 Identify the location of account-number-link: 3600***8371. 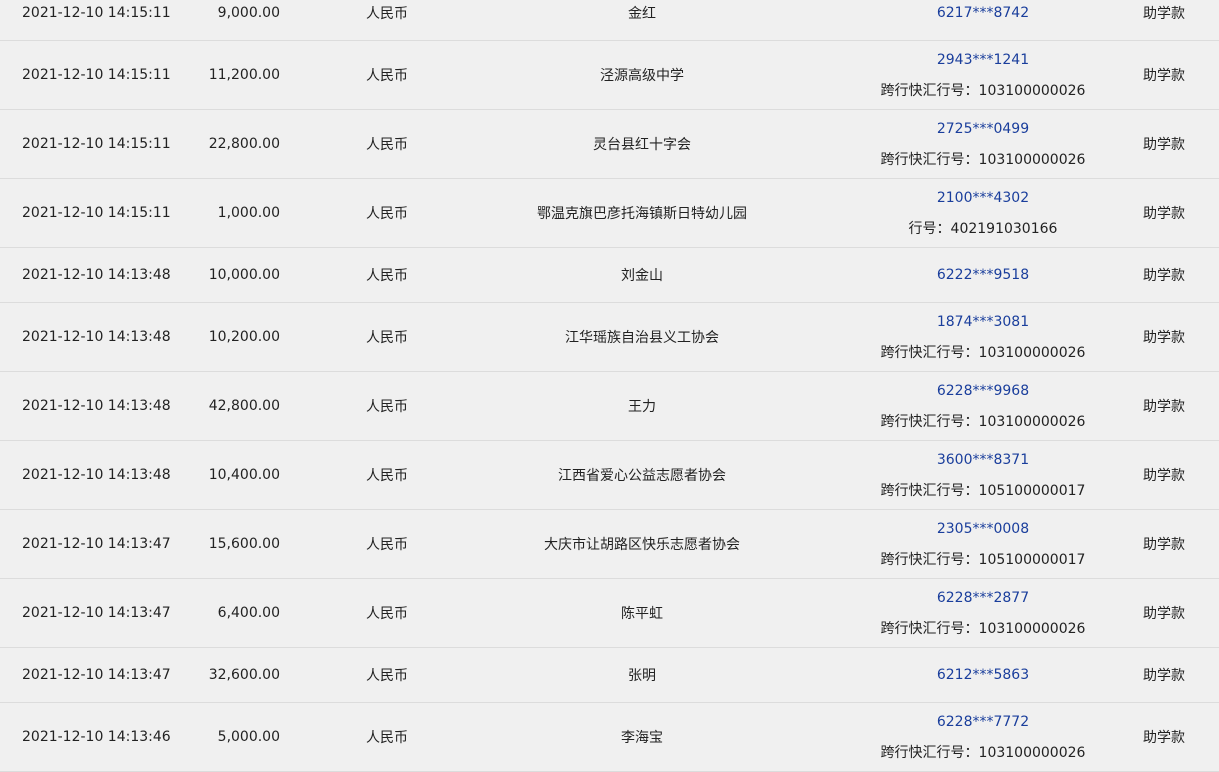
(983, 460).